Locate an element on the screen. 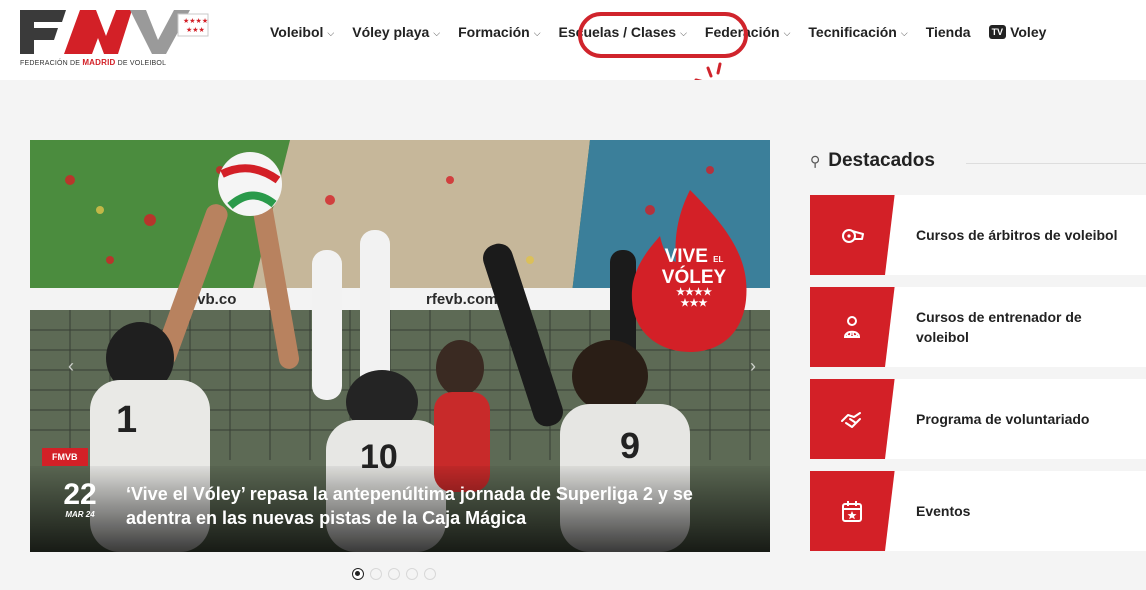  fmv-logo-mark: ★★★★ ★★★ is located at coordinates (114, 32).